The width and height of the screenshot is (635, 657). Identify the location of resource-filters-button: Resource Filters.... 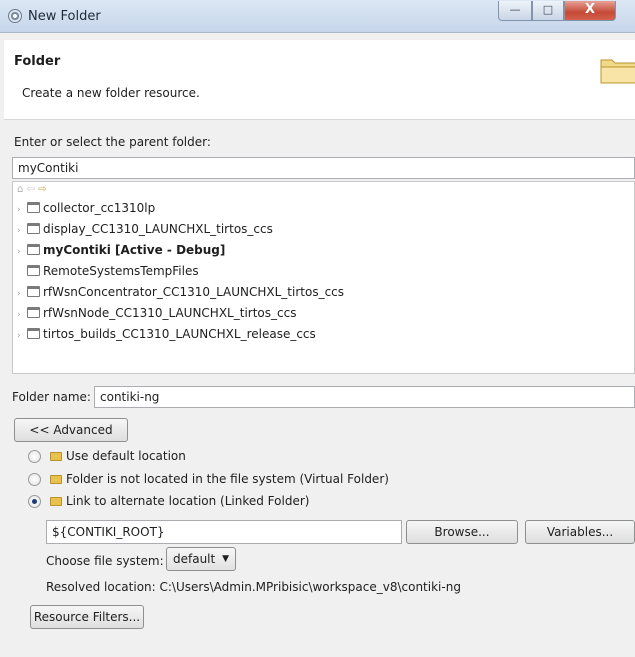
(87, 617).